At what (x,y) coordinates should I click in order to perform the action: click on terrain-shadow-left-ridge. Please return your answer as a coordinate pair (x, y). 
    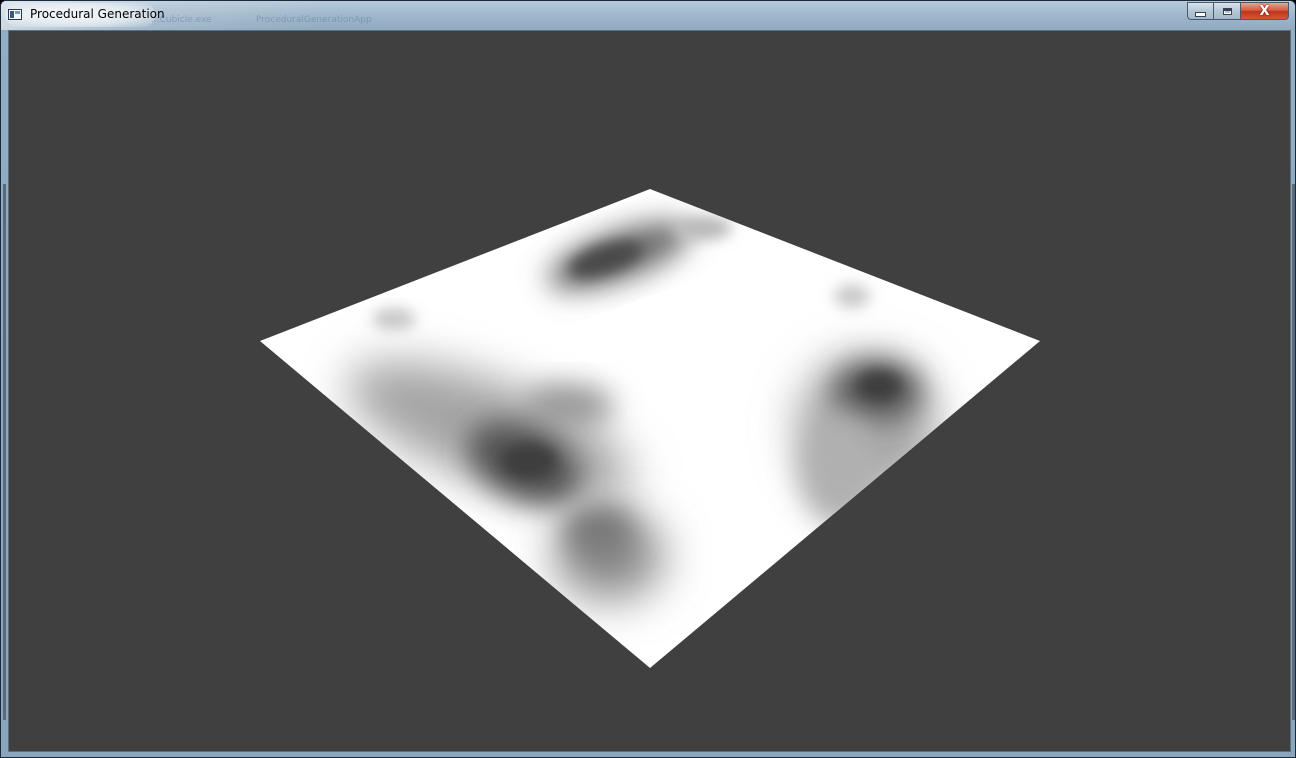
    Looking at the image, I should click on (569, 406).